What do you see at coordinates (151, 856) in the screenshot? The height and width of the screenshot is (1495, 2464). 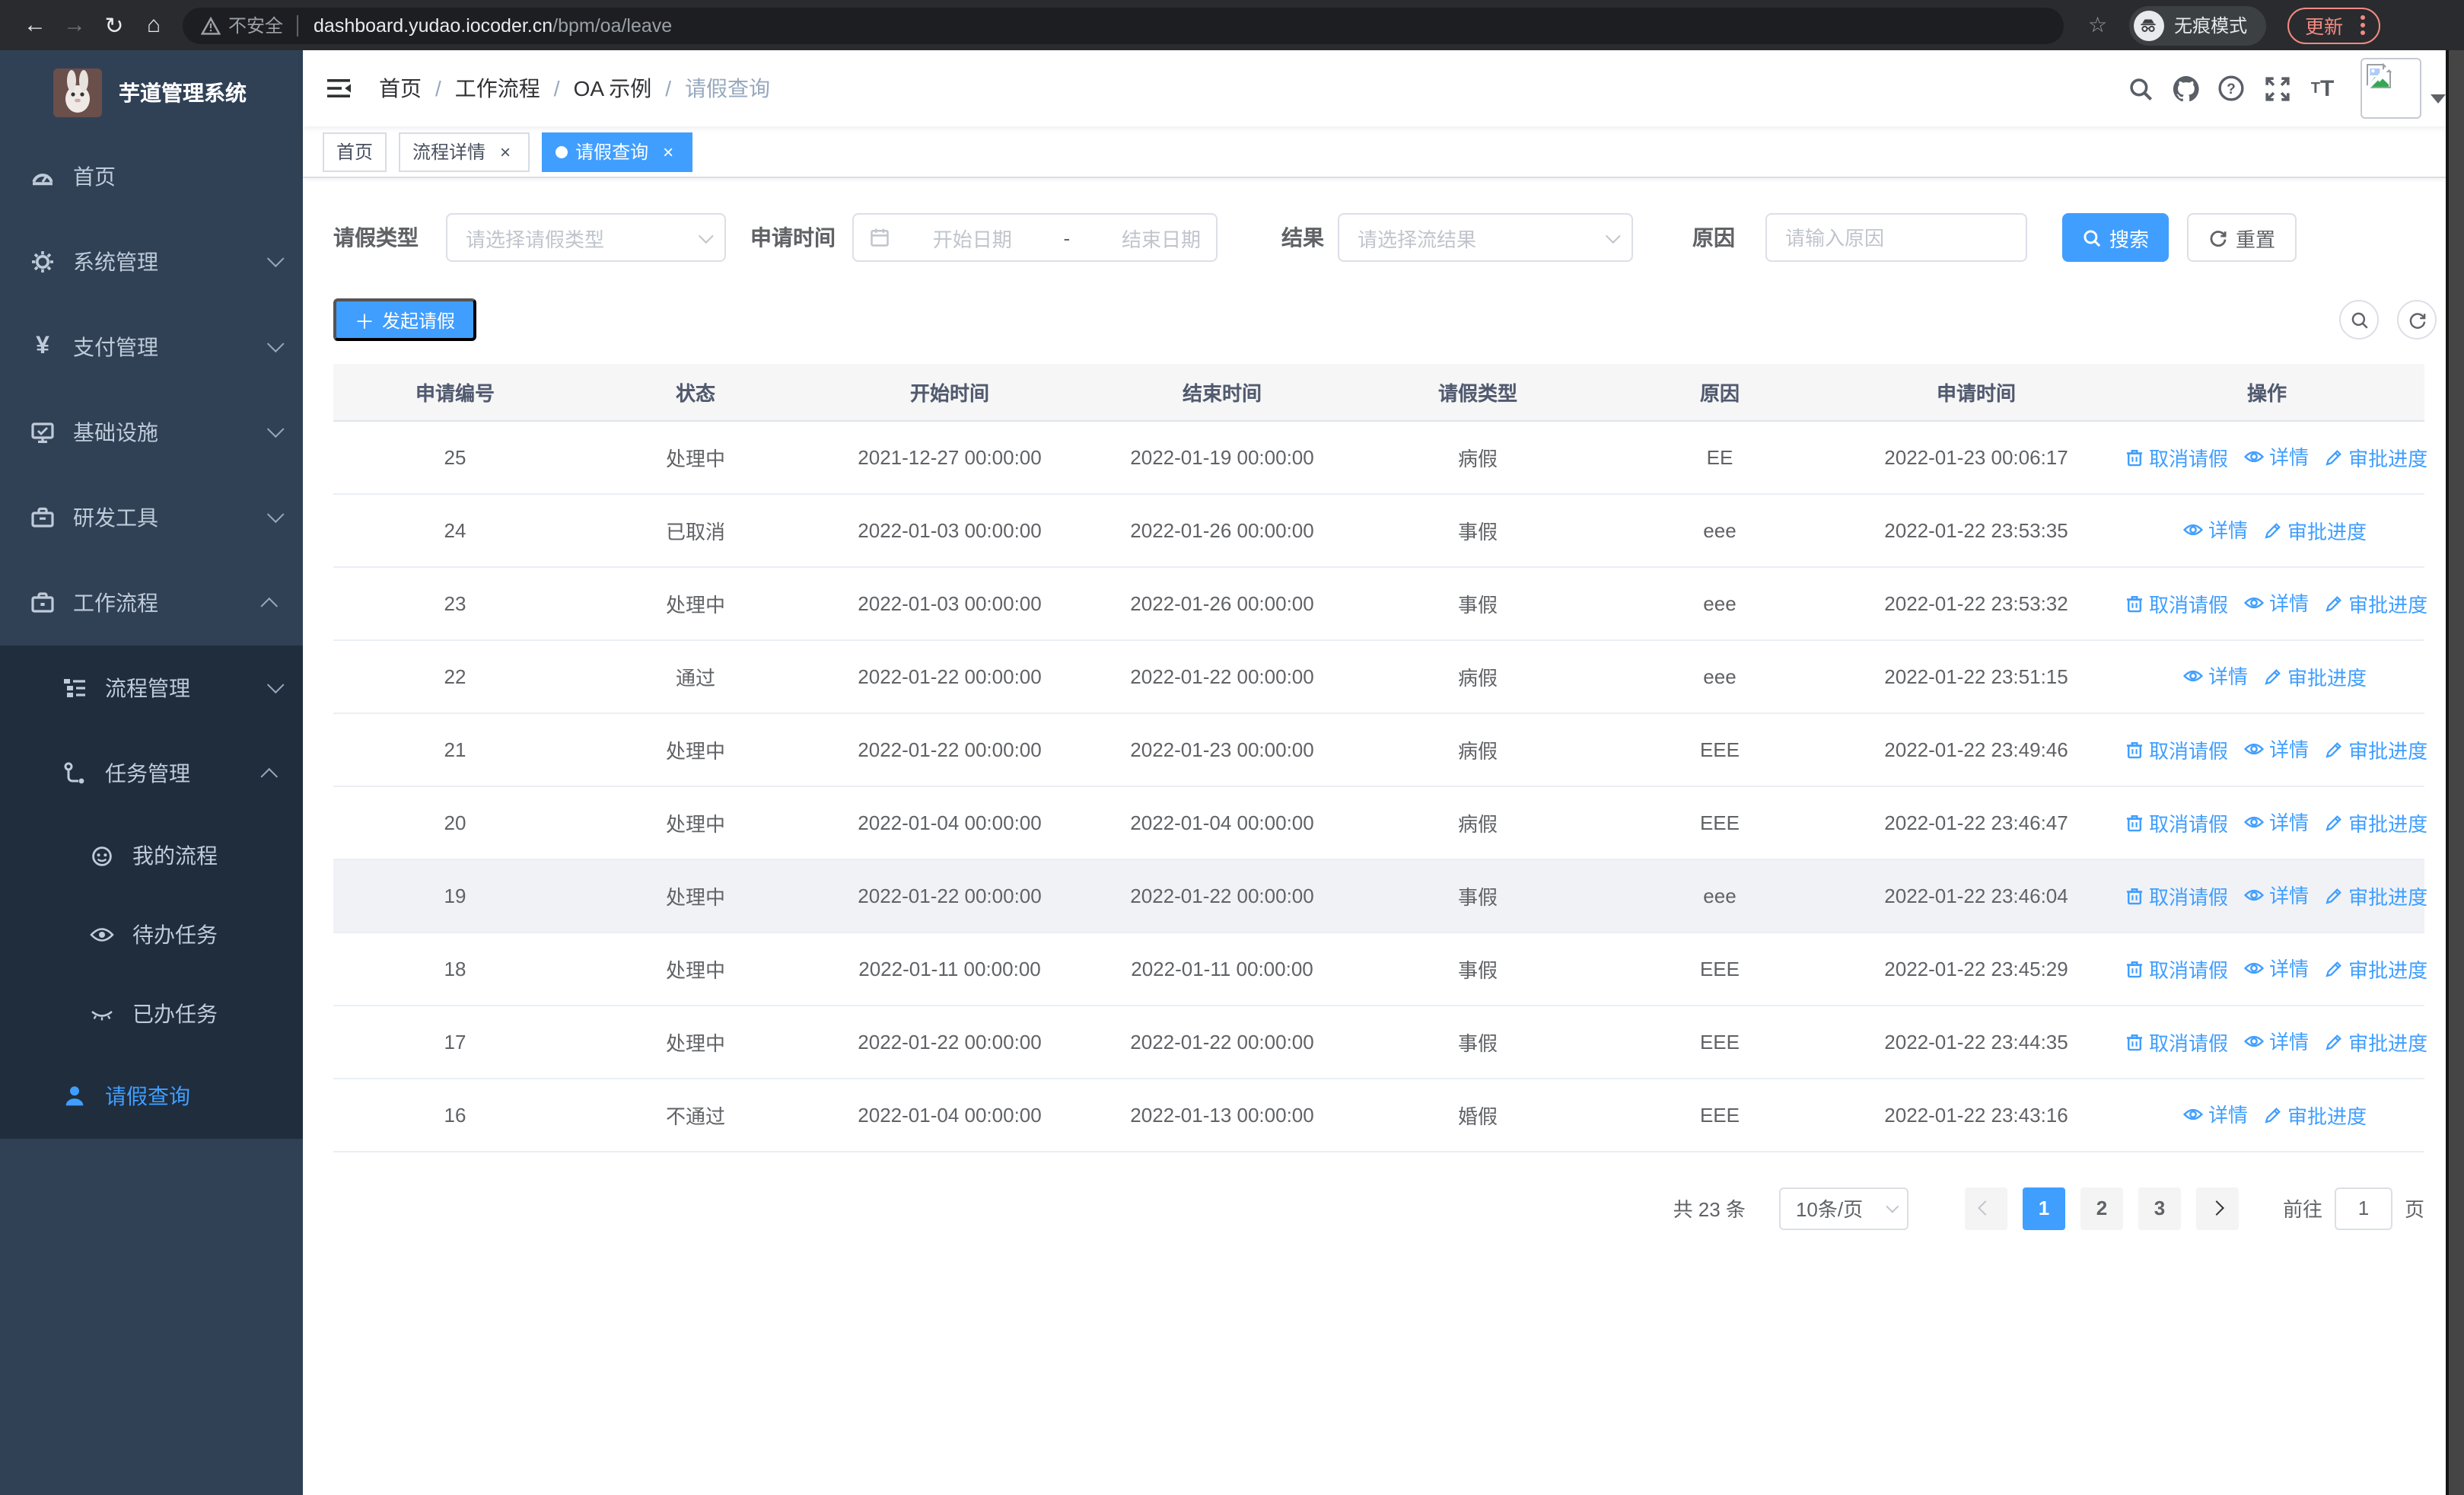 I see `sidebar-item-my-process: 我的流程` at bounding box center [151, 856].